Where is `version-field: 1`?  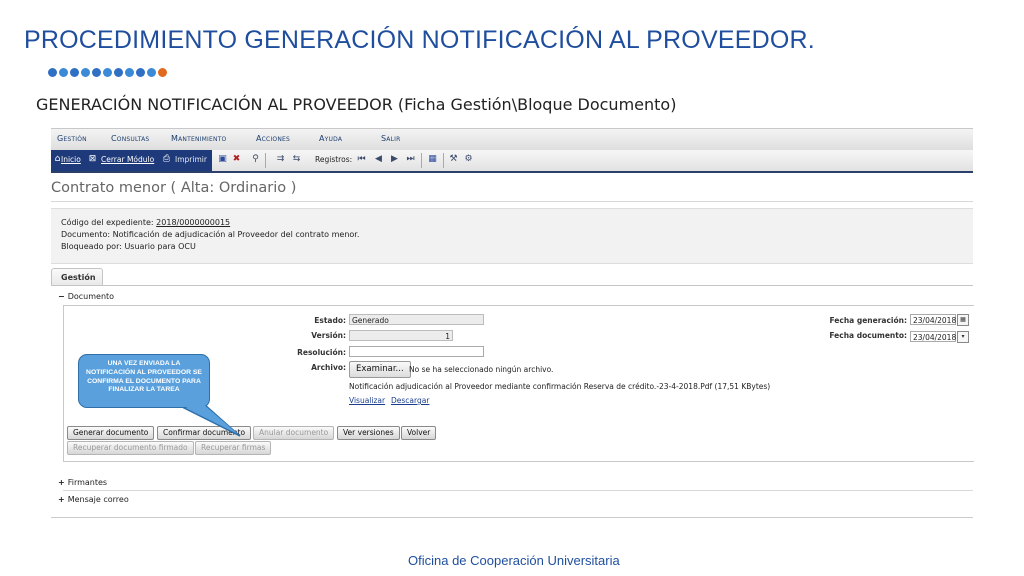 version-field: 1 is located at coordinates (401, 335).